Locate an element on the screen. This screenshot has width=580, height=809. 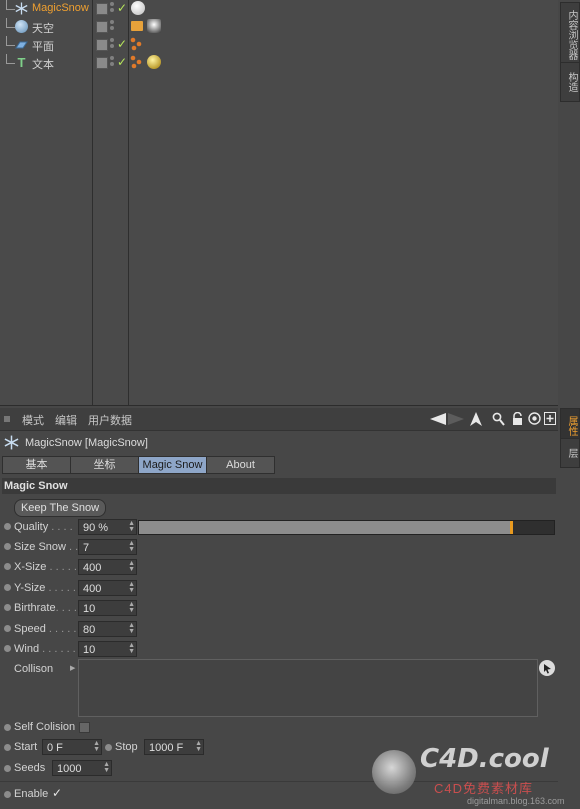
collision-label: Collison is located at coordinates (34, 669).